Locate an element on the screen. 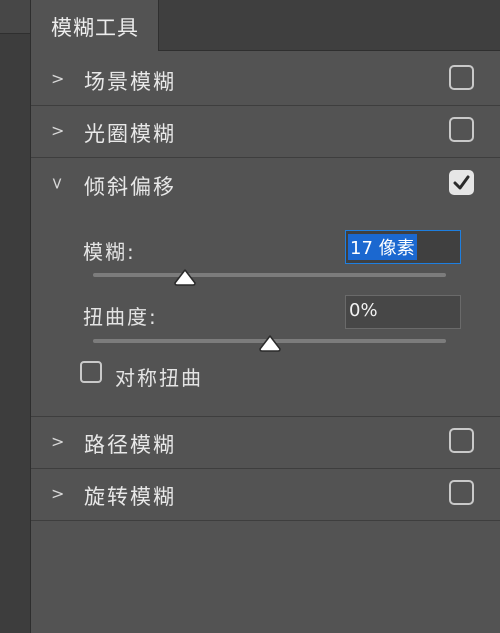 The height and width of the screenshot is (633, 500). section-path-blur: > 路径模糊 is located at coordinates (265, 443).